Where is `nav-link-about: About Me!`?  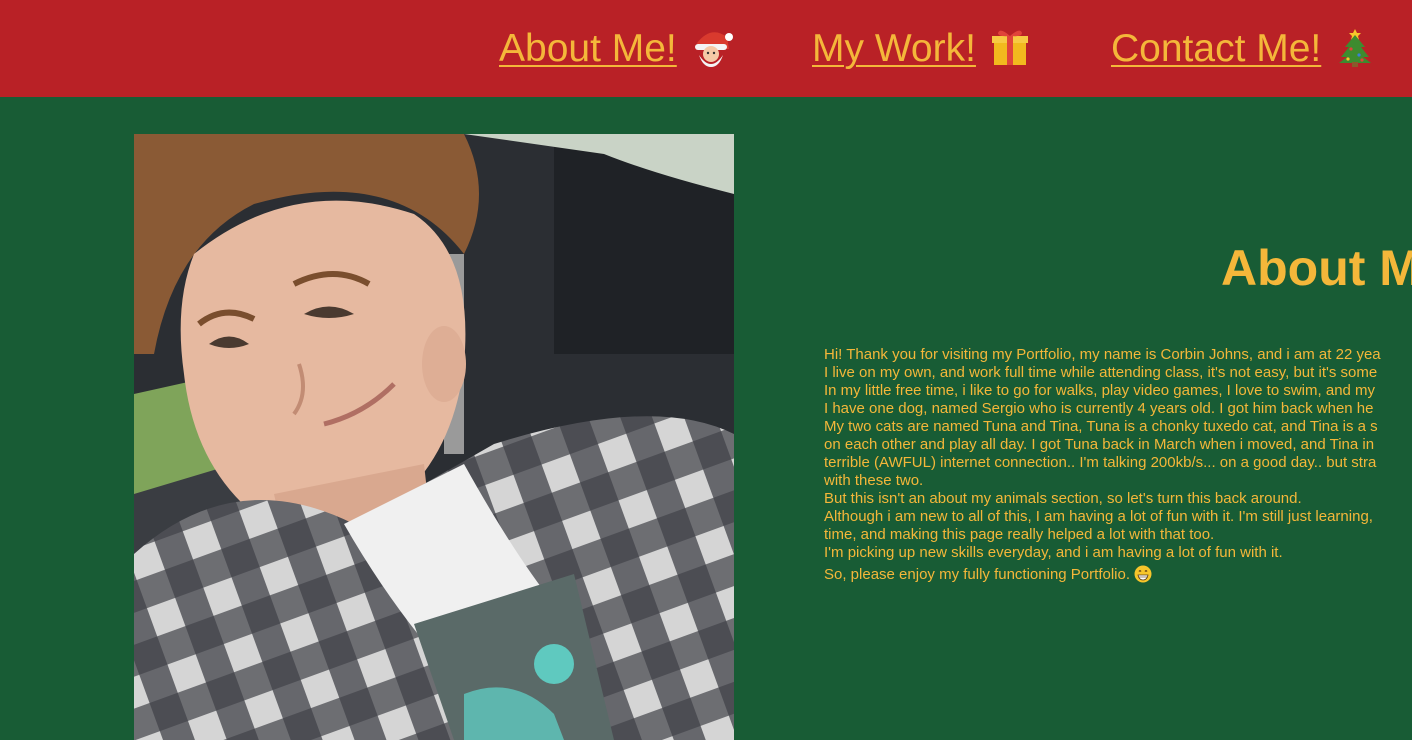
nav-link-about: About Me! is located at coordinates (616, 49).